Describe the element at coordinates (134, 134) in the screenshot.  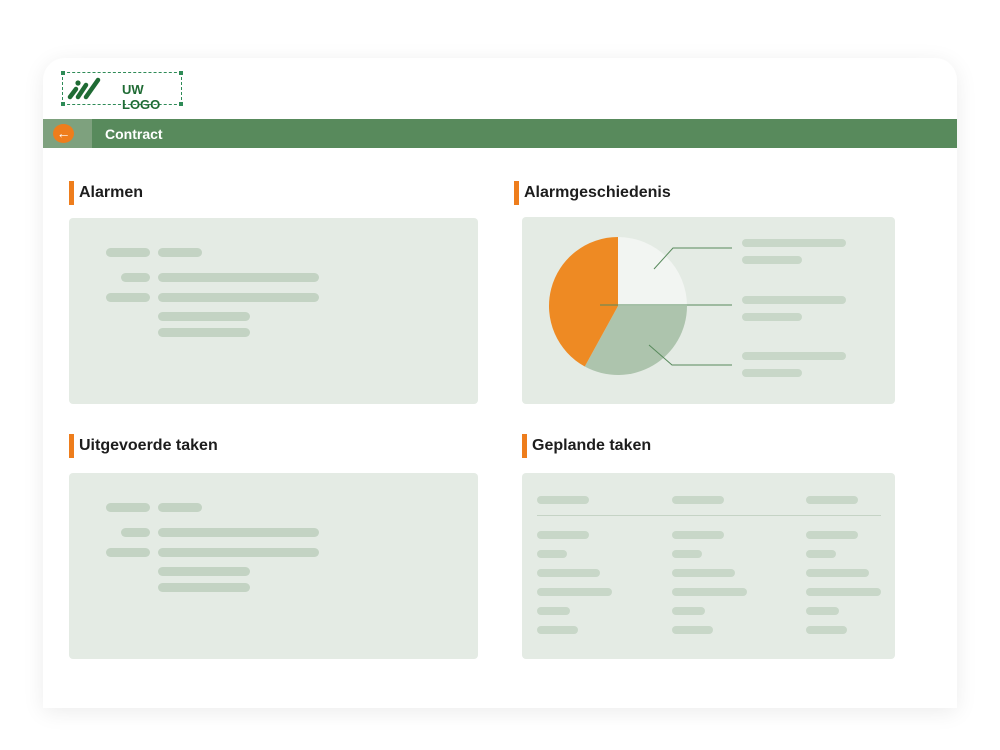
I see `page-title: Contract` at that location.